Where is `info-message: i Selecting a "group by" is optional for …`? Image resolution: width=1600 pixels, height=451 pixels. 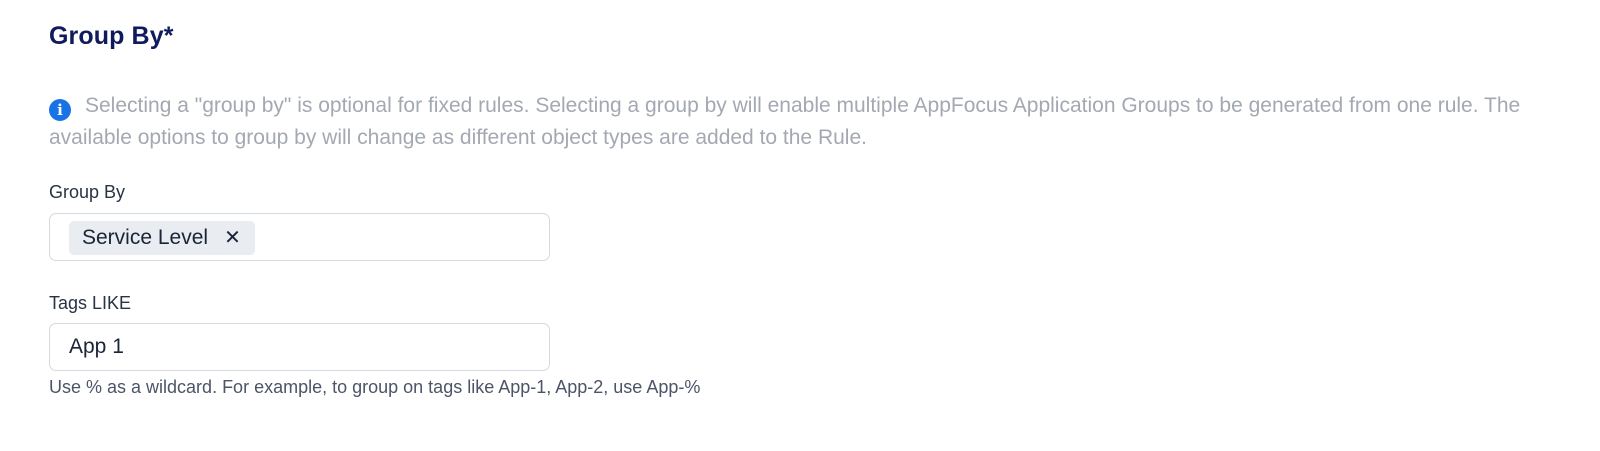 info-message: i Selecting a "group by" is optional for … is located at coordinates (819, 122).